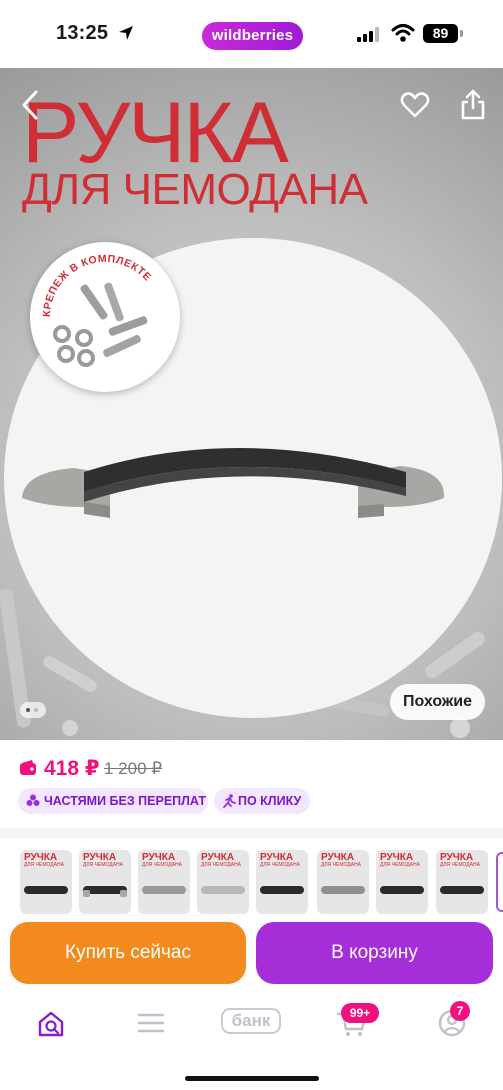 The height and width of the screenshot is (1090, 503). What do you see at coordinates (437, 702) in the screenshot?
I see `similar-products-button: Похожие` at bounding box center [437, 702].